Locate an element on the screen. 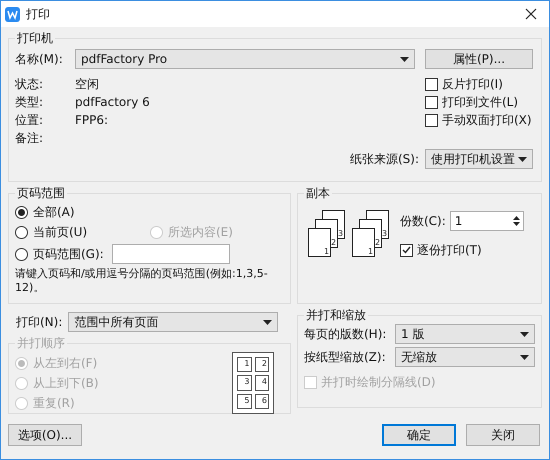 This screenshot has height=460, width=550. spinner-arrows-icon is located at coordinates (516, 221).